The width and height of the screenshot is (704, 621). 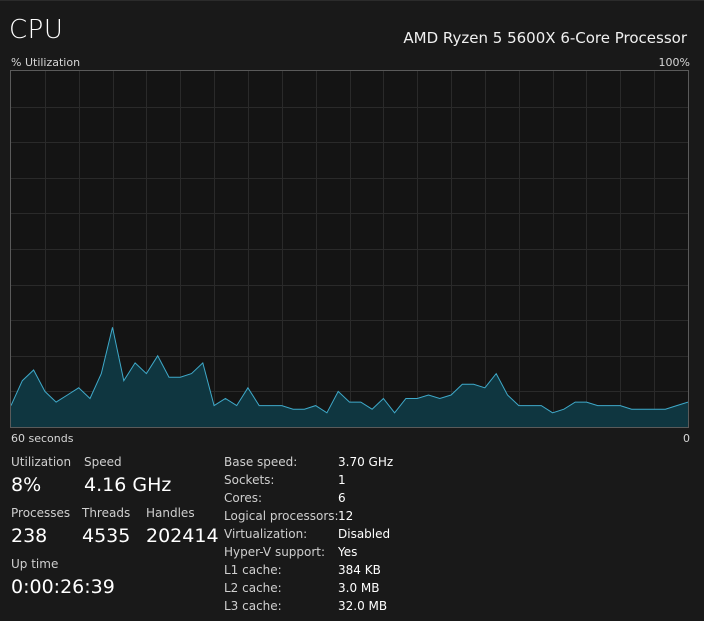 What do you see at coordinates (674, 62) in the screenshot?
I see `y-max-label: 100%` at bounding box center [674, 62].